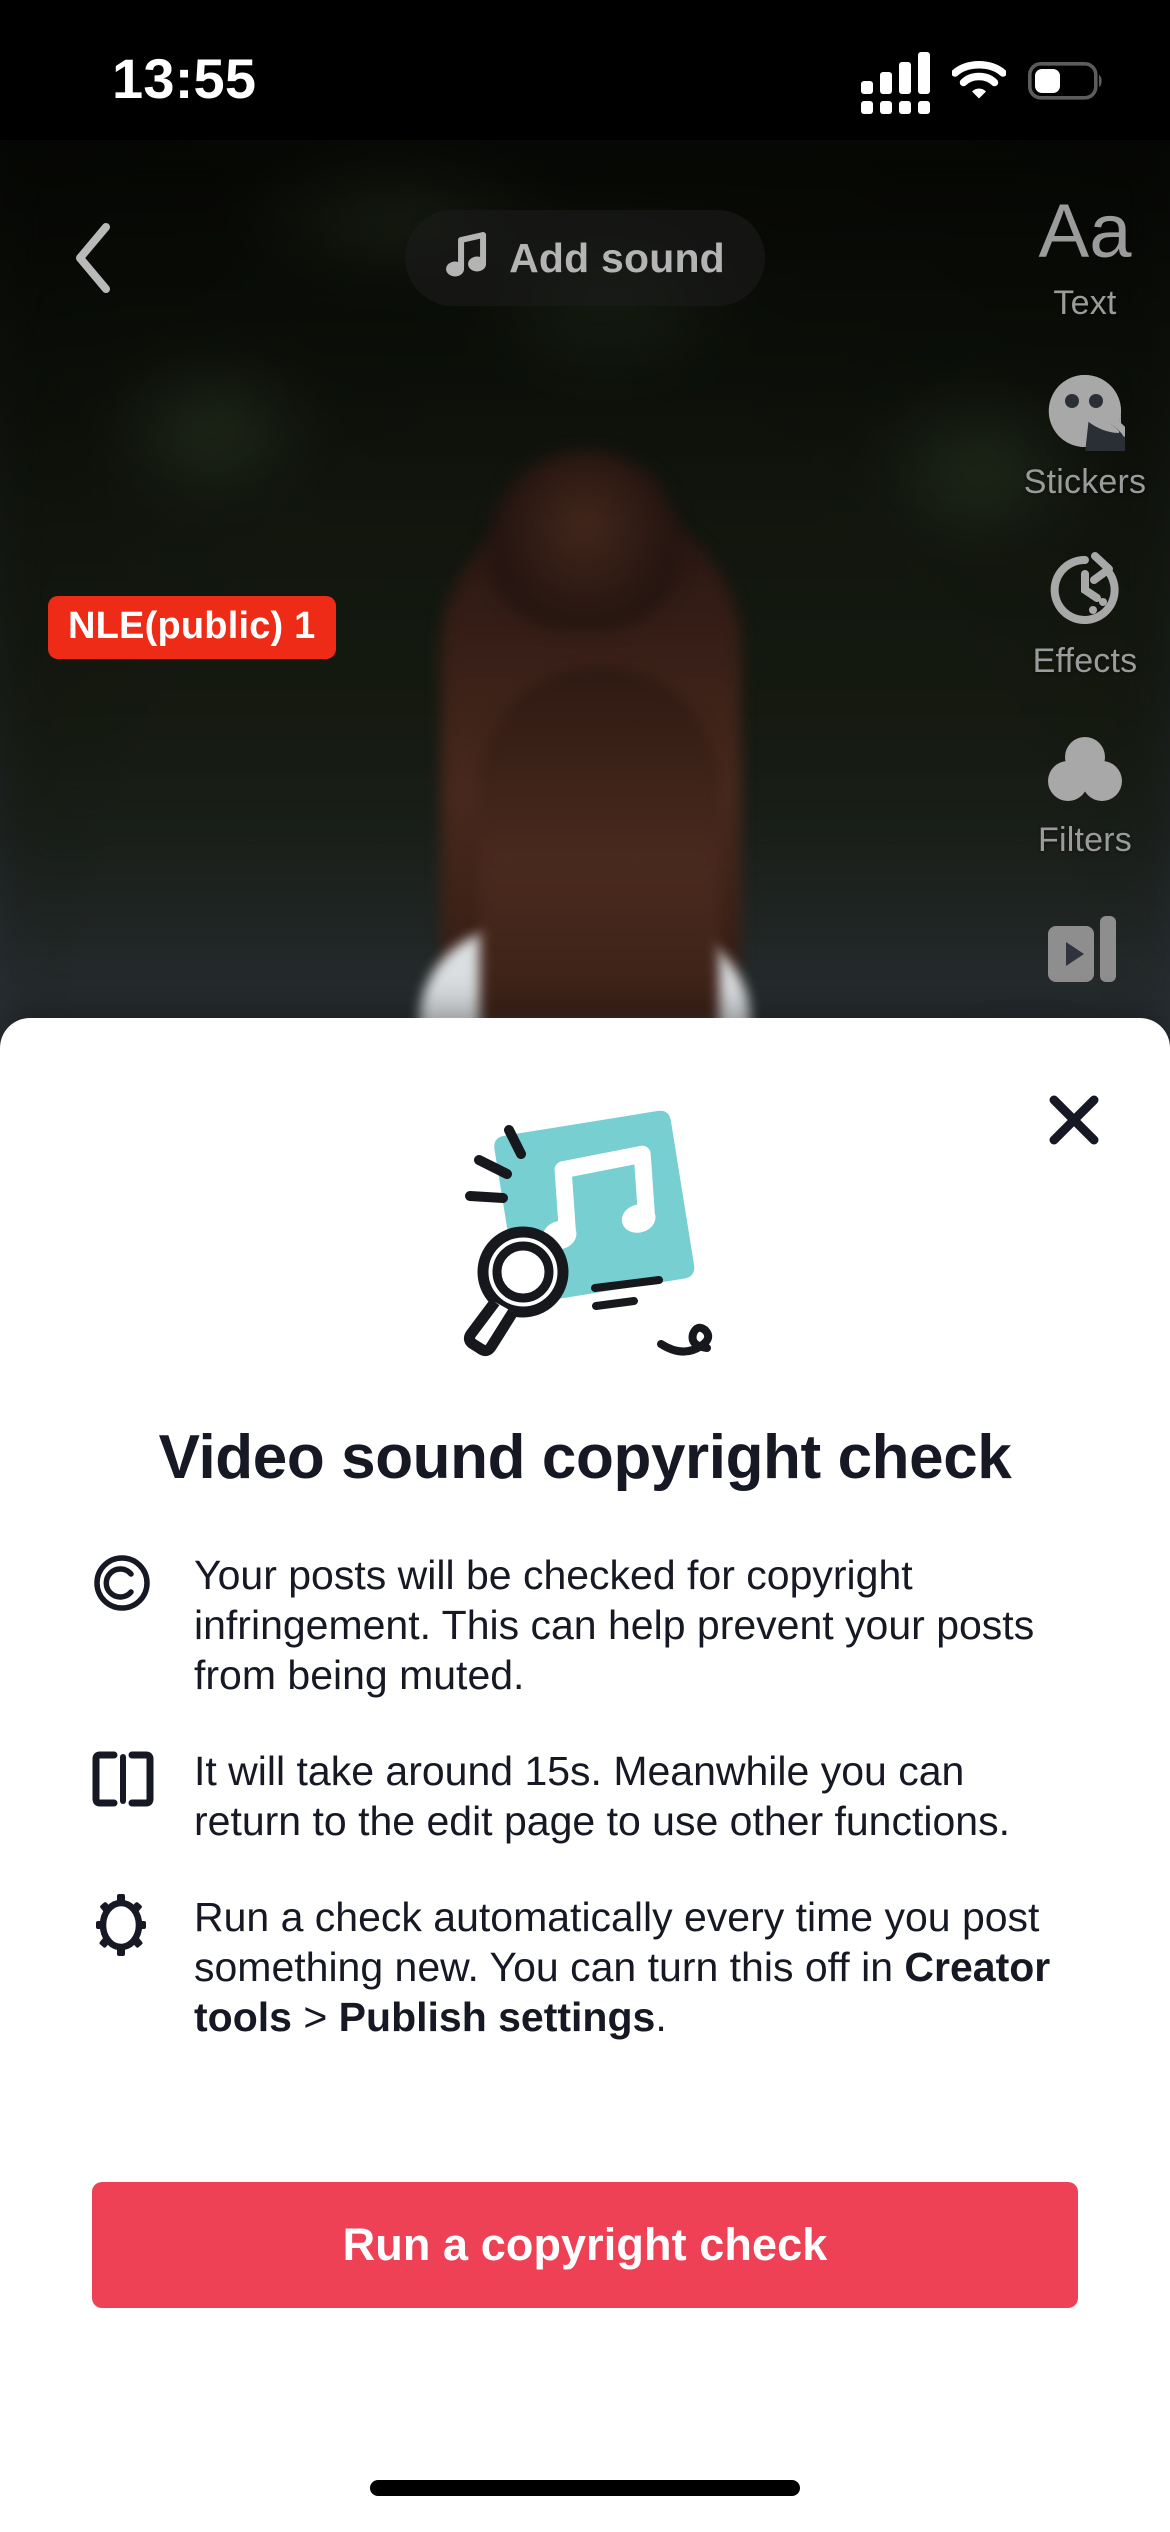 Image resolution: width=1170 pixels, height=2532 pixels. I want to click on tool-effects: Effects, so click(1085, 614).